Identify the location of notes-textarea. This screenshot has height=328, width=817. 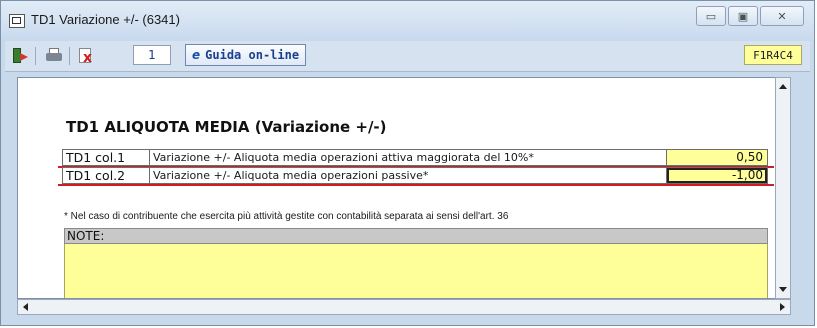
(416, 271).